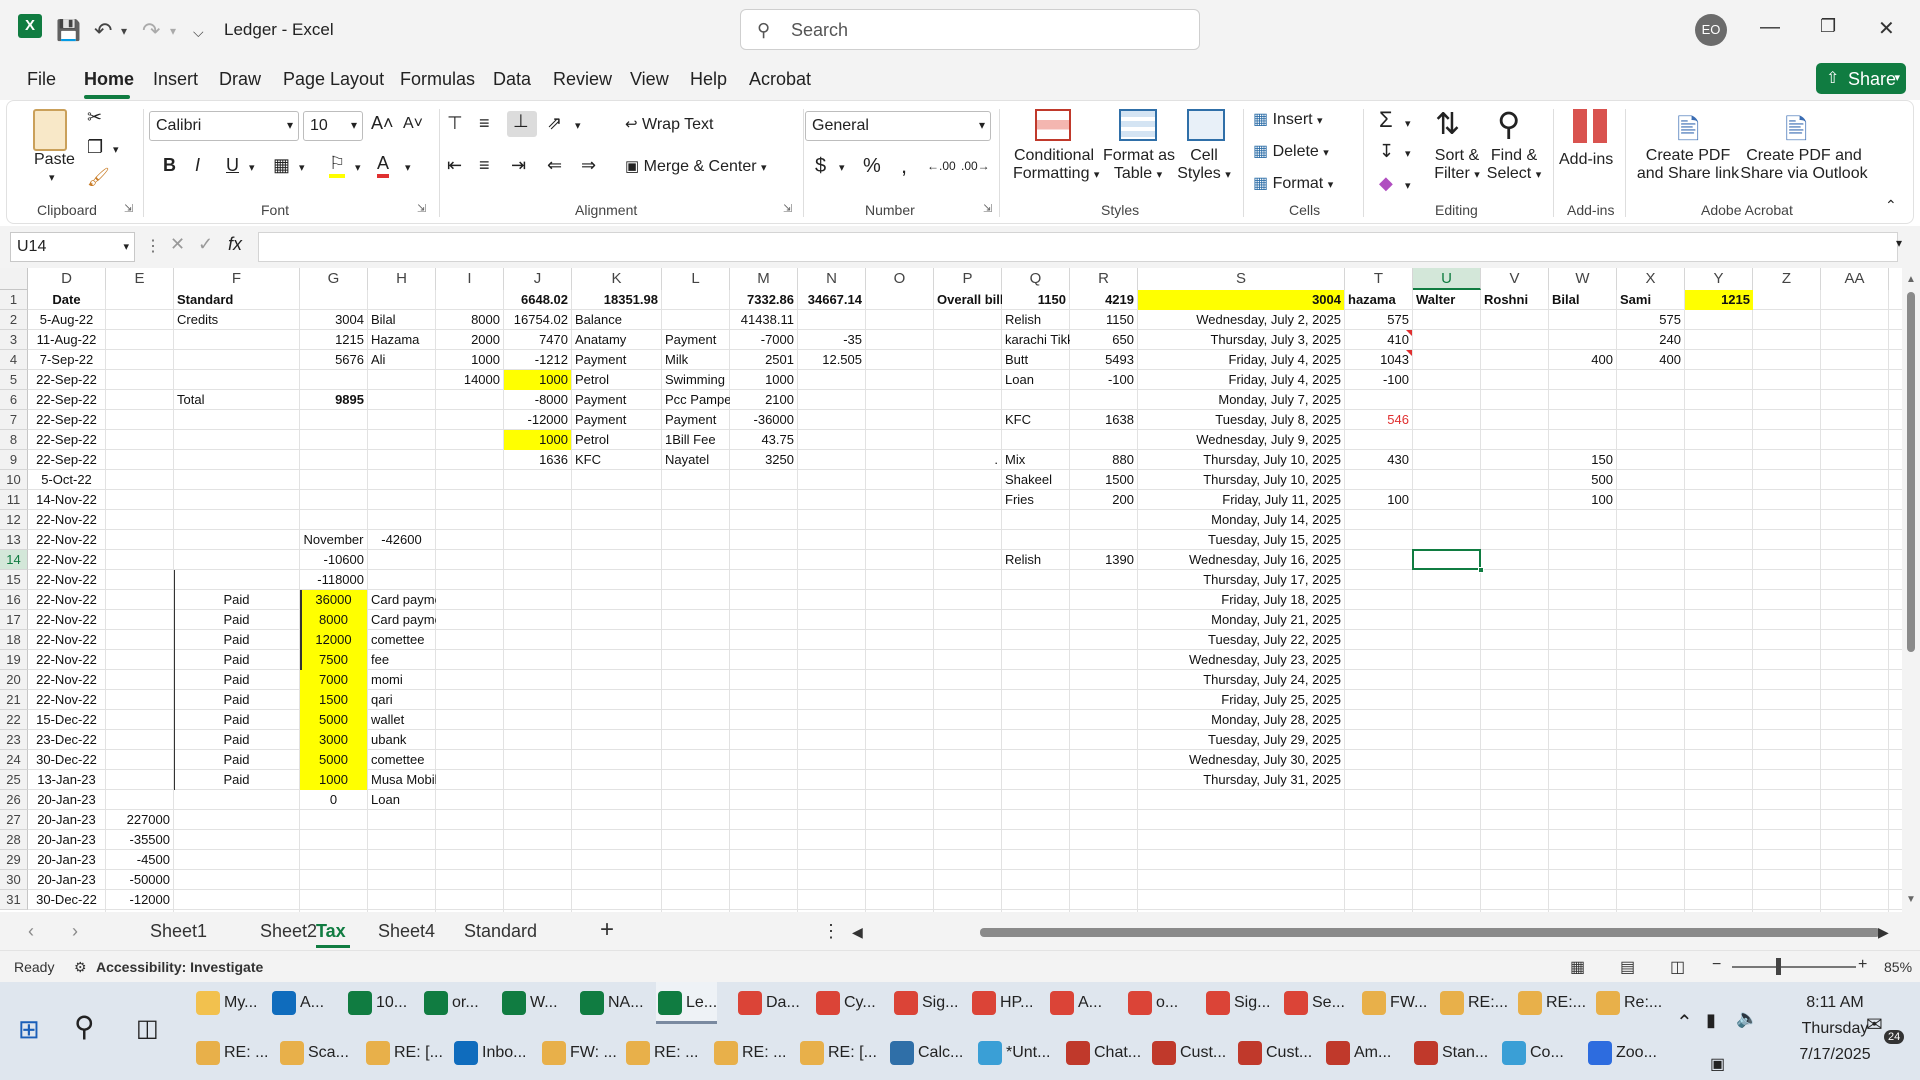  What do you see at coordinates (236, 760) in the screenshot?
I see `cell-f24: Paid` at bounding box center [236, 760].